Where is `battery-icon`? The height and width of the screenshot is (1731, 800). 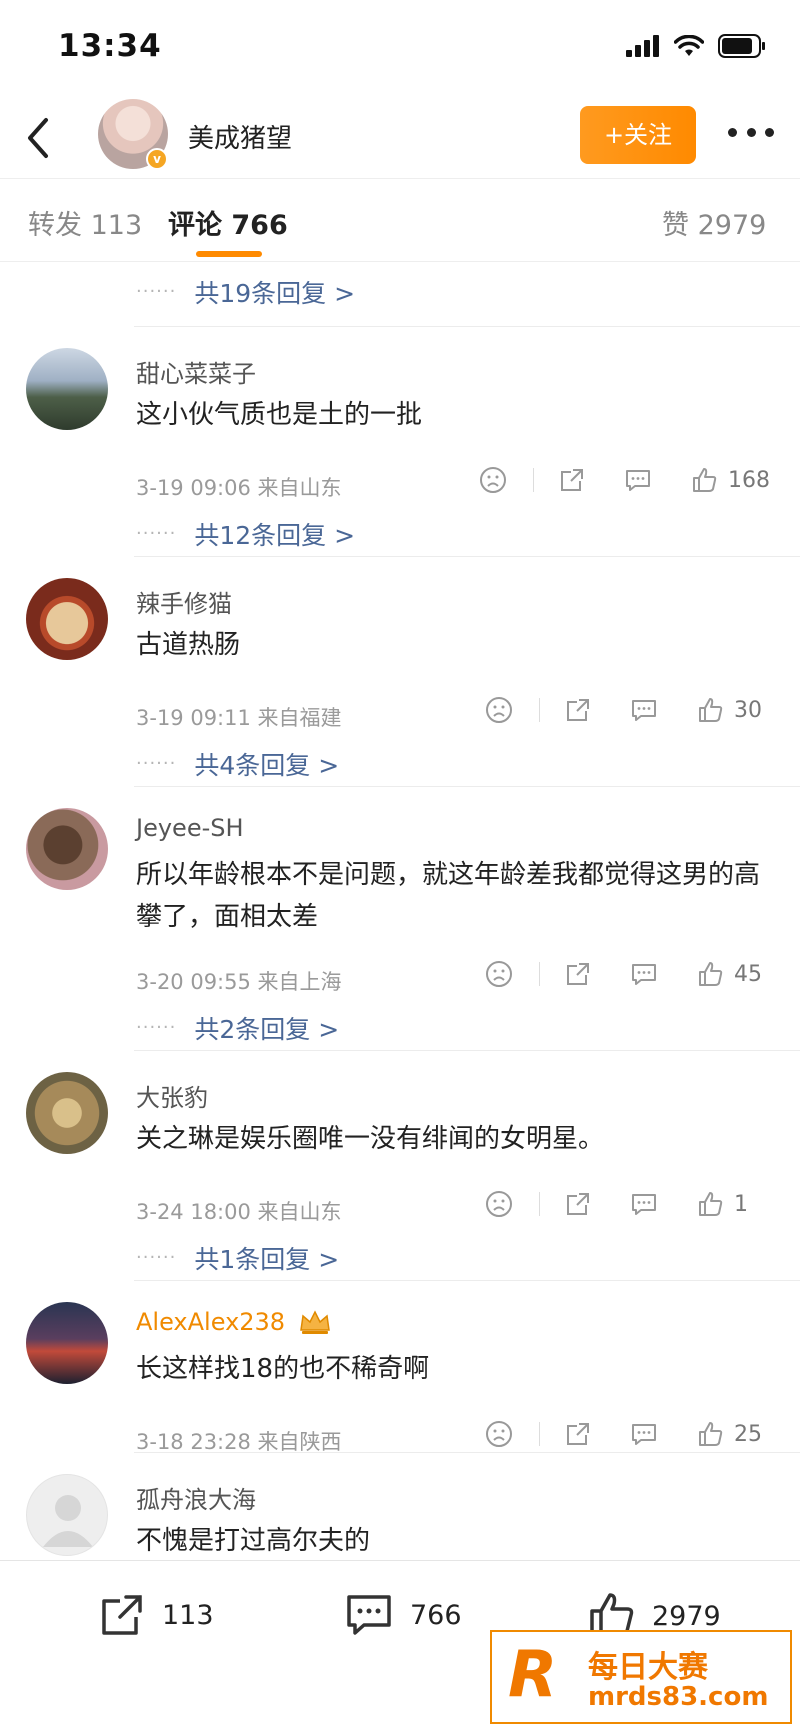
battery-icon is located at coordinates (741, 46).